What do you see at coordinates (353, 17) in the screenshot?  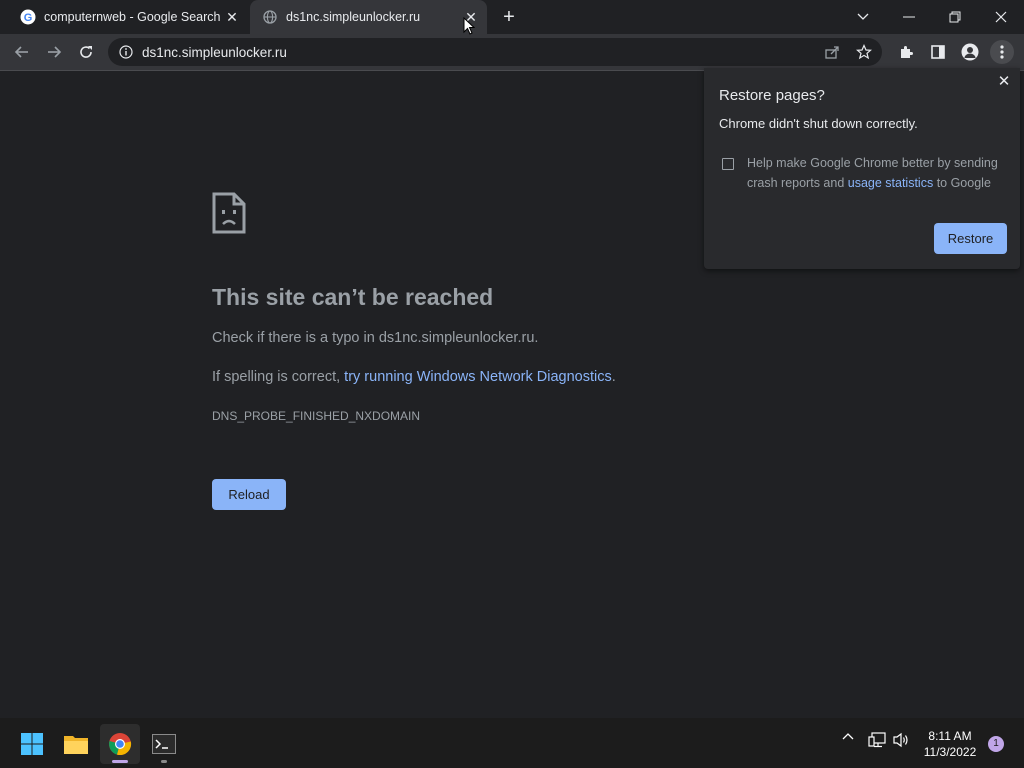 I see `tab-title: ds1nc.simpleunlocker.ru` at bounding box center [353, 17].